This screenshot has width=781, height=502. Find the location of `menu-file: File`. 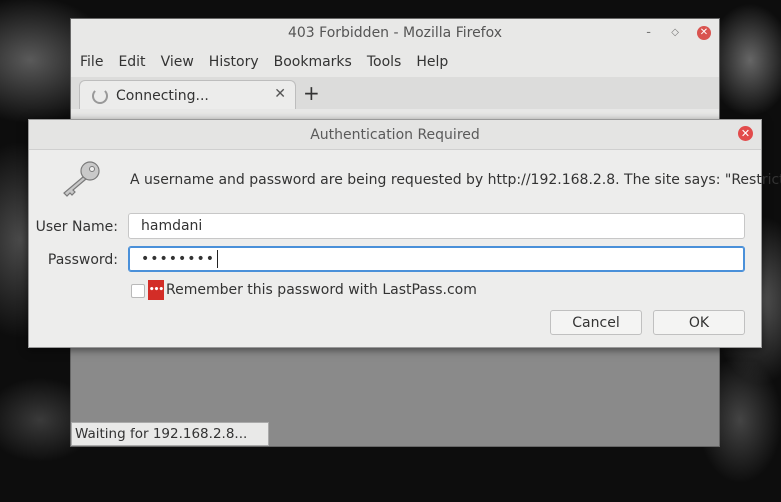

menu-file: File is located at coordinates (91, 62).